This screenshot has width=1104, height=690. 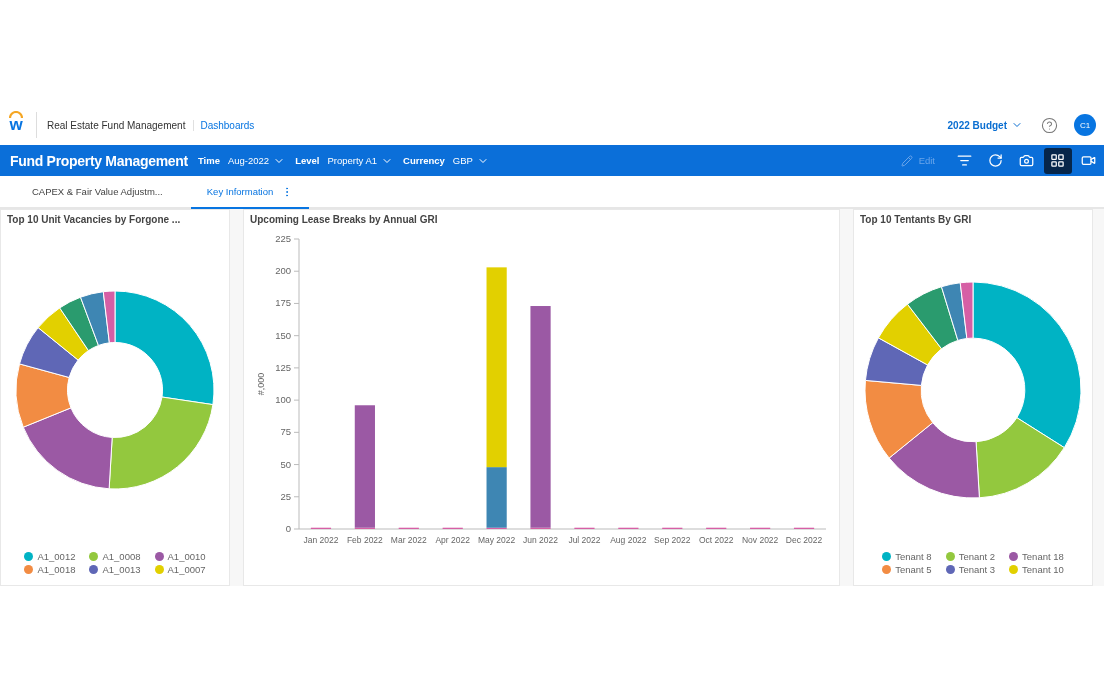 I want to click on filter-dropdown: Property A1, so click(x=360, y=160).